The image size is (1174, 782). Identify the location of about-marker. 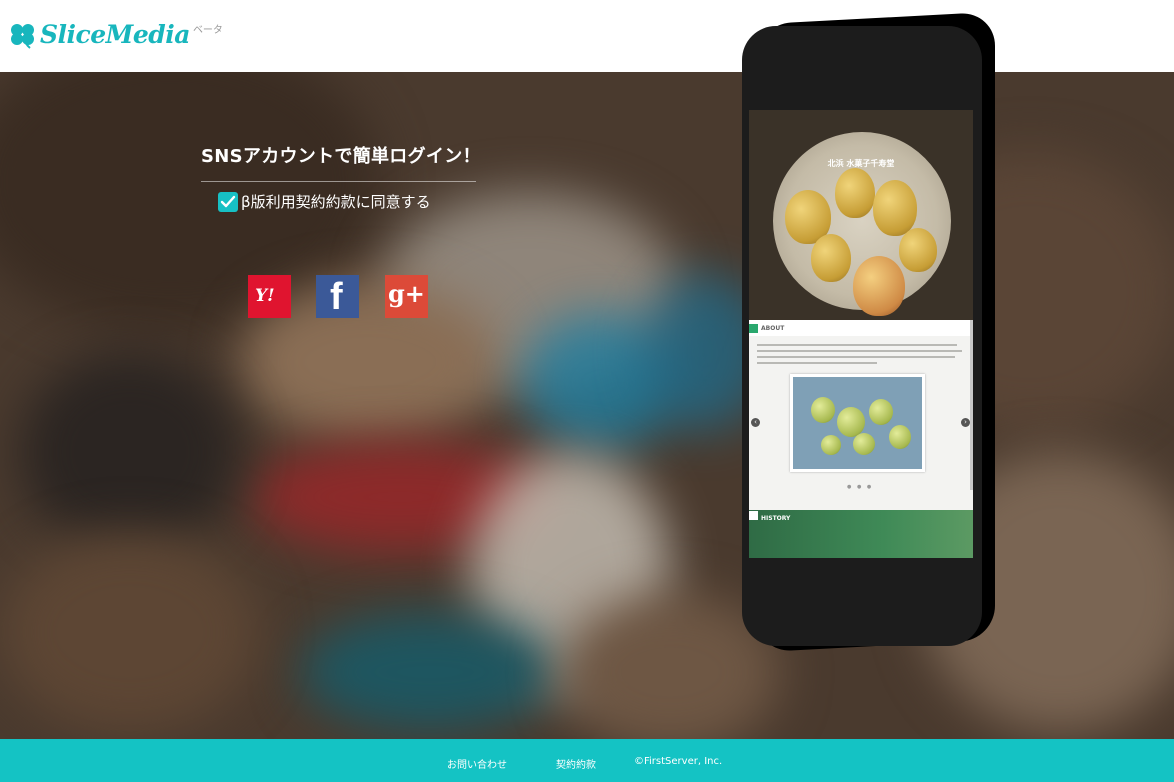
(753, 328).